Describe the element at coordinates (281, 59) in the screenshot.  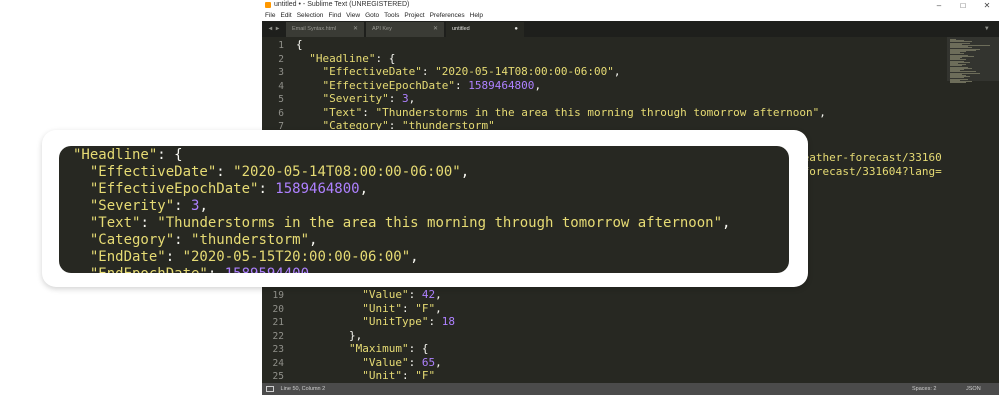
I see `line-number: 2` at that location.